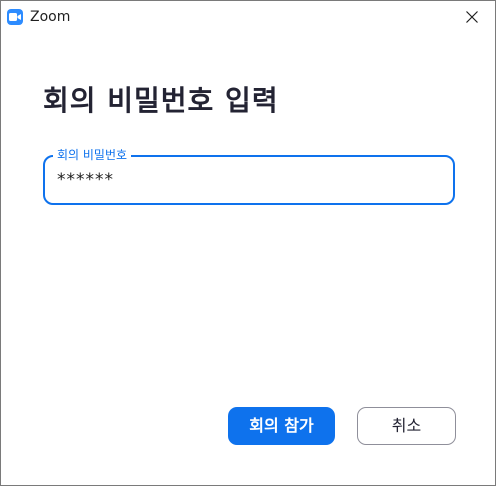  Describe the element at coordinates (247, 180) in the screenshot. I see `password-input` at that location.